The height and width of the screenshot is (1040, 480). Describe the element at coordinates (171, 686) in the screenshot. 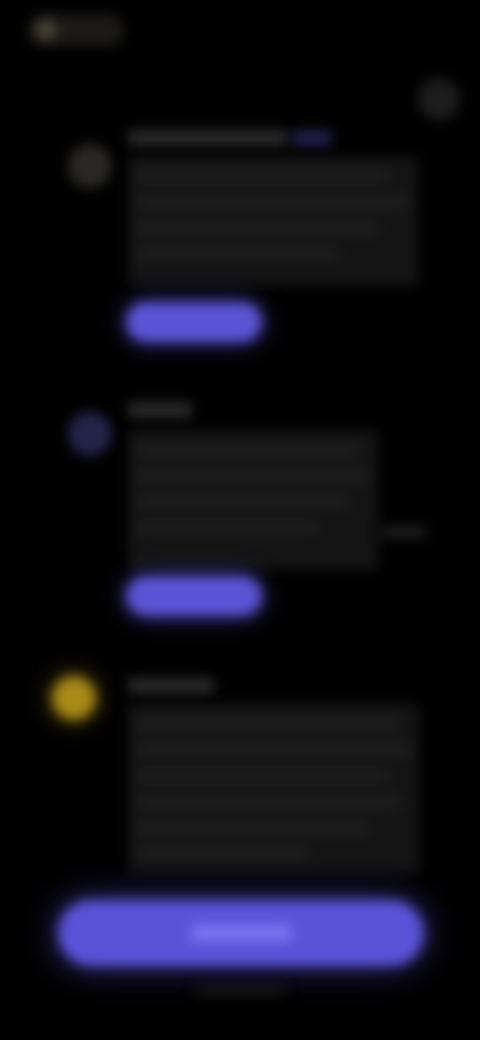

I see `step-three-title` at that location.